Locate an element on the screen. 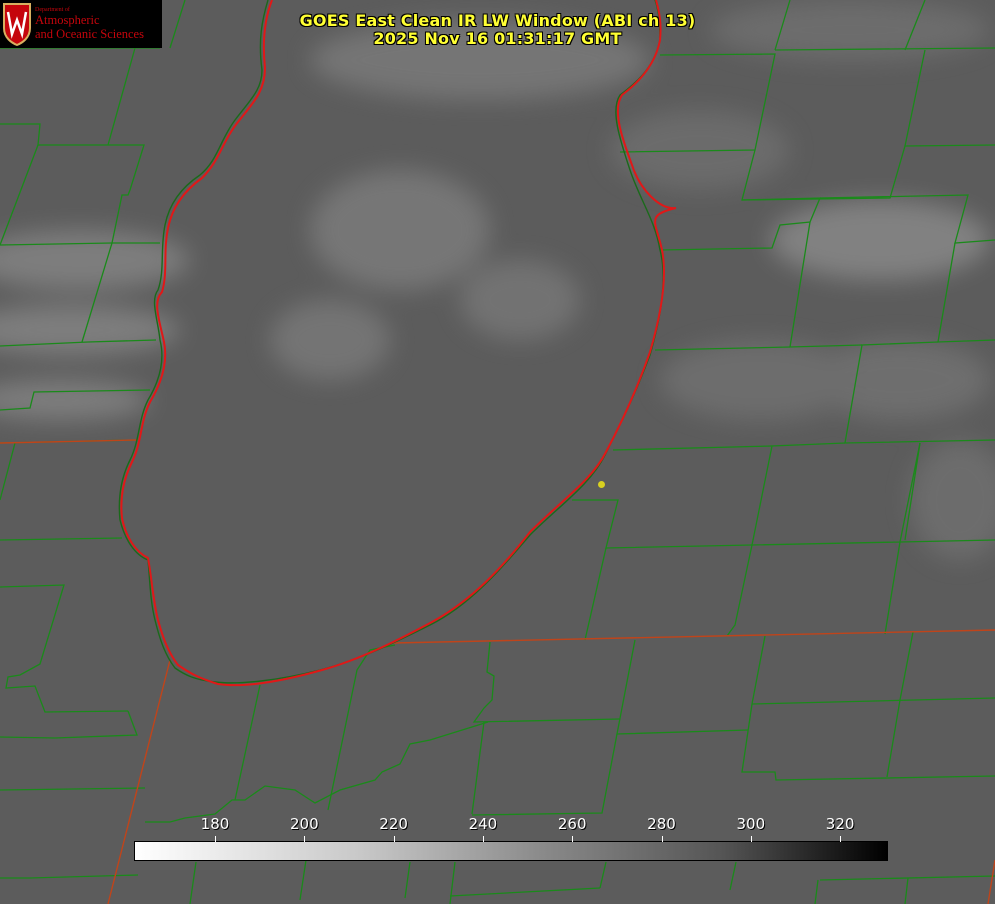  station-marker-icon is located at coordinates (601, 484).